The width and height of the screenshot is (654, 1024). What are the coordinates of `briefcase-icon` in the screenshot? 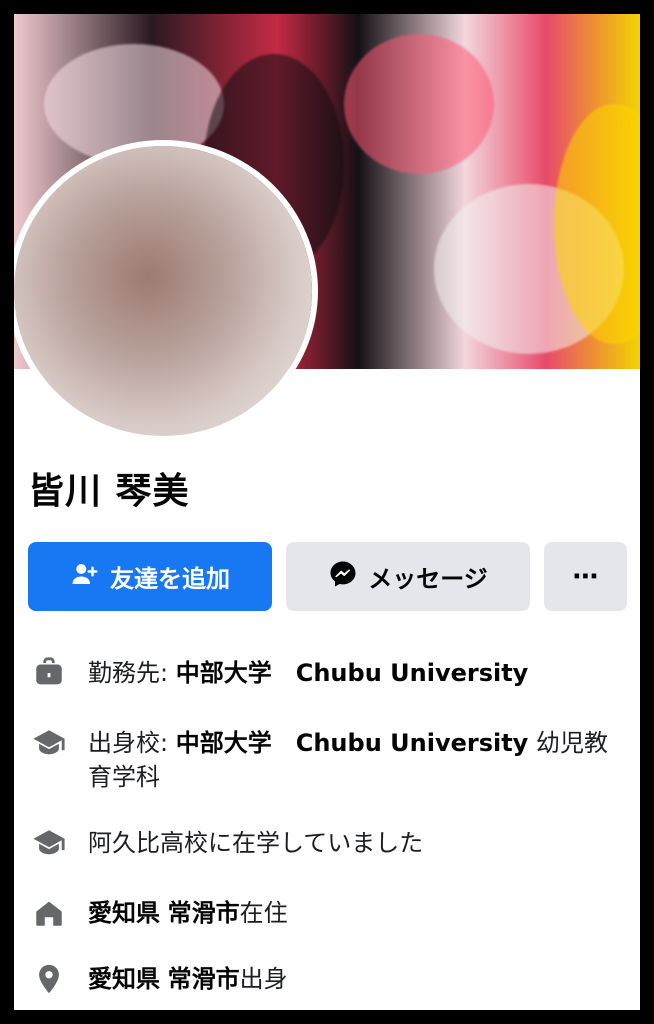 It's located at (49, 673).